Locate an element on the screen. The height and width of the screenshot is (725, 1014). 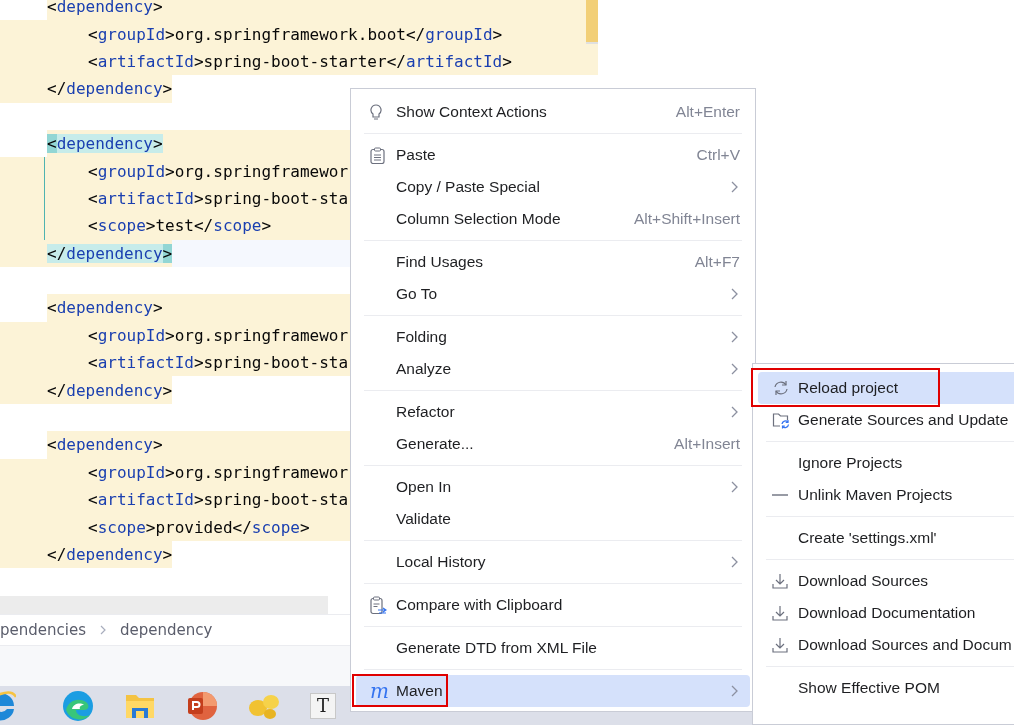
menu-item: Compare with Clipboard is located at coordinates (553, 605).